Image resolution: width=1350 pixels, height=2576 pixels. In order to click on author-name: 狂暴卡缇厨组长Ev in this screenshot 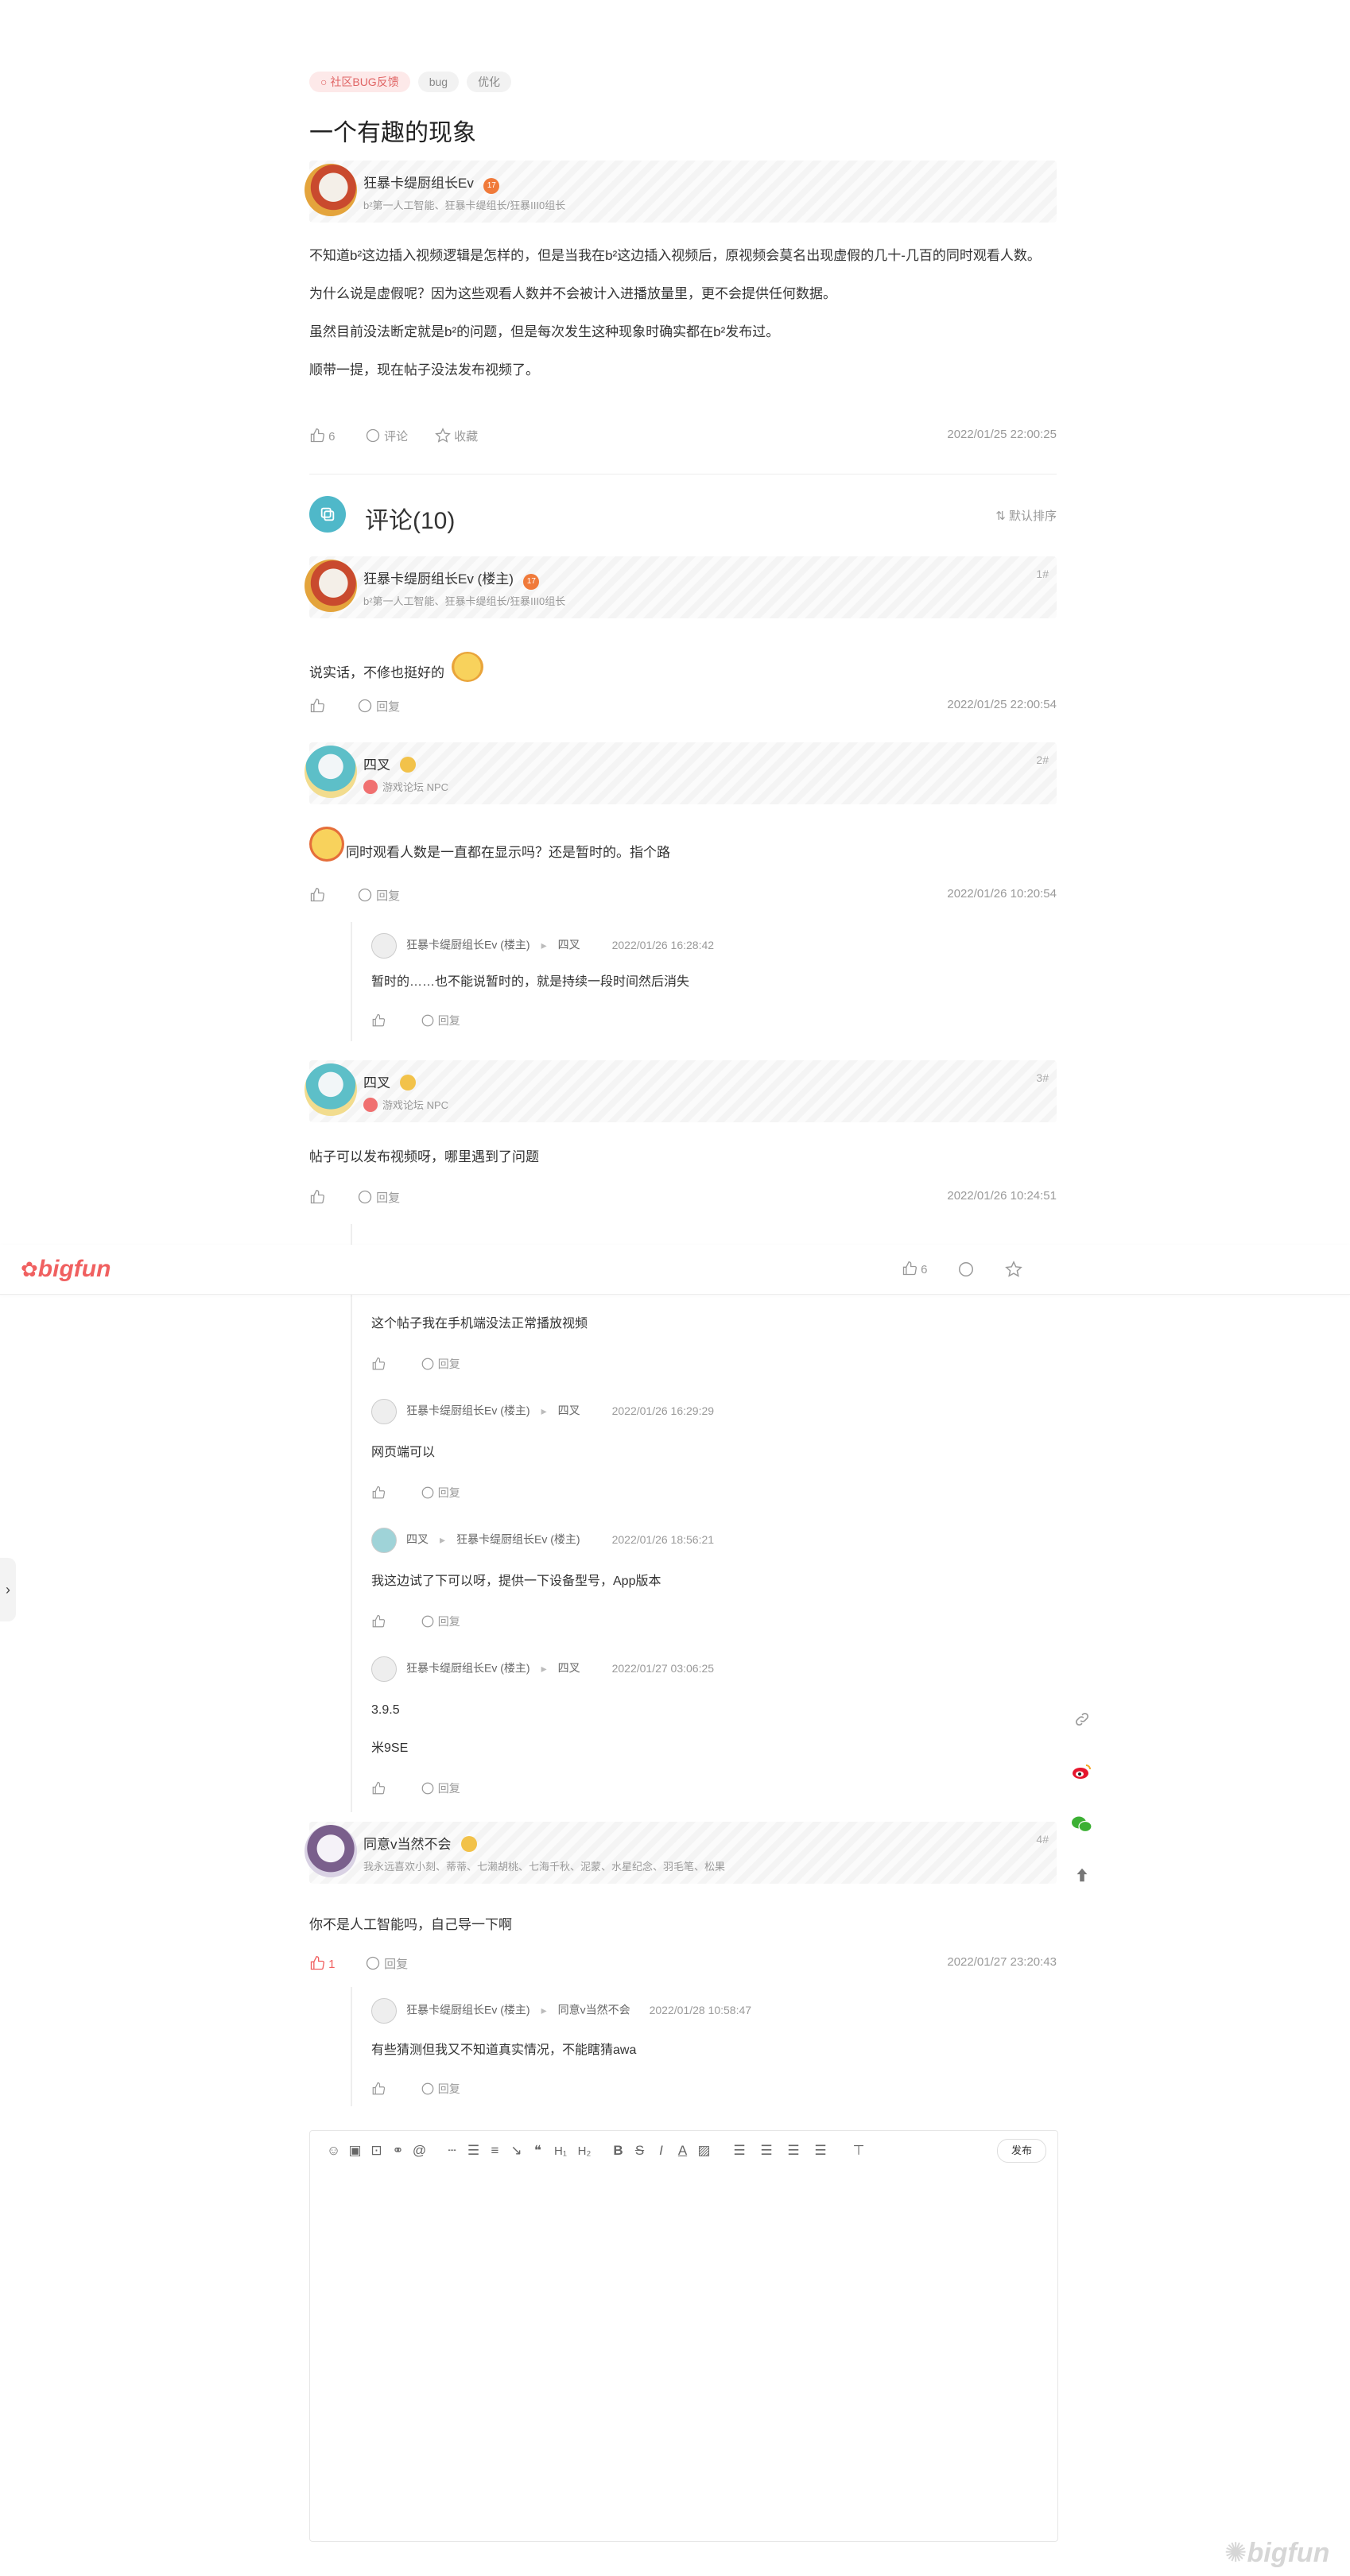, I will do `click(418, 183)`.